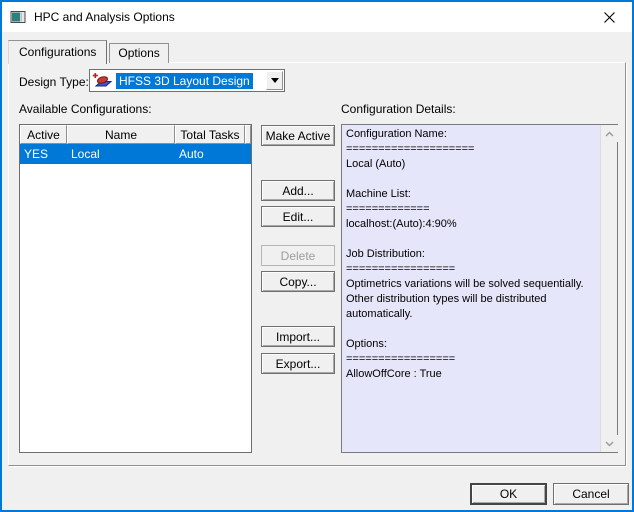  I want to click on cell-total-tasks: Auto, so click(191, 154).